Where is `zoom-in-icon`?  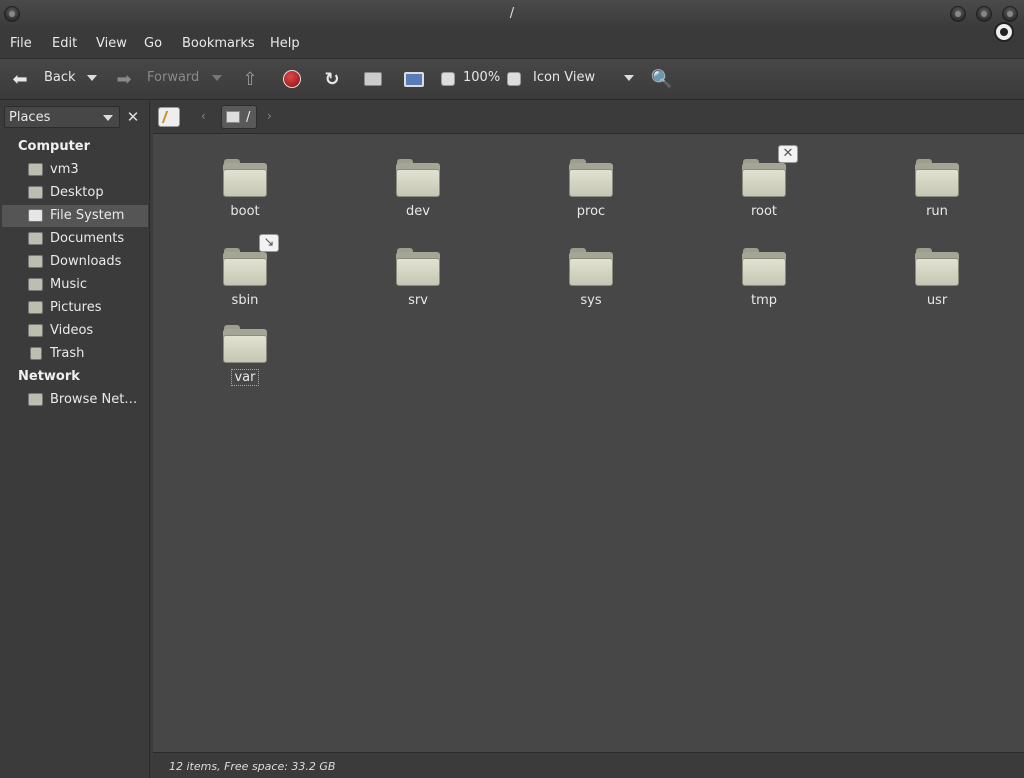 zoom-in-icon is located at coordinates (514, 79).